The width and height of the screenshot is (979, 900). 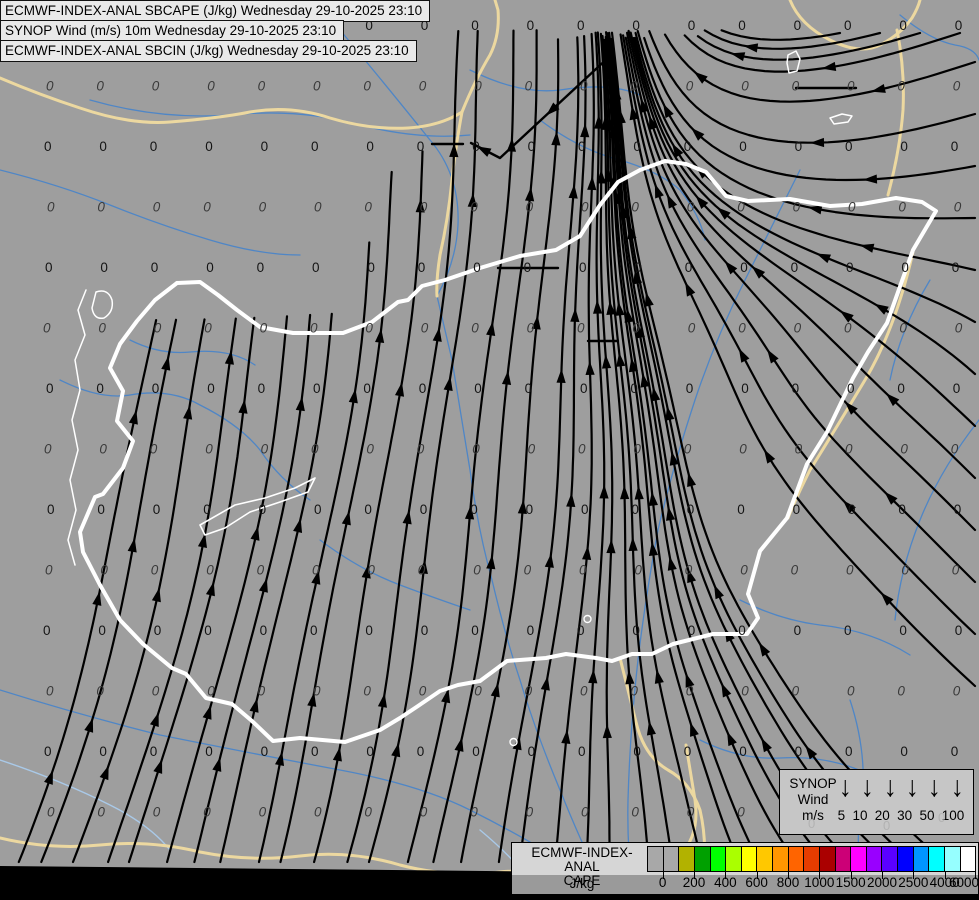 I want to click on wind-legend-arrows: ↓ ↓ ↓ ↓ ↓ ↓, so click(x=901, y=788).